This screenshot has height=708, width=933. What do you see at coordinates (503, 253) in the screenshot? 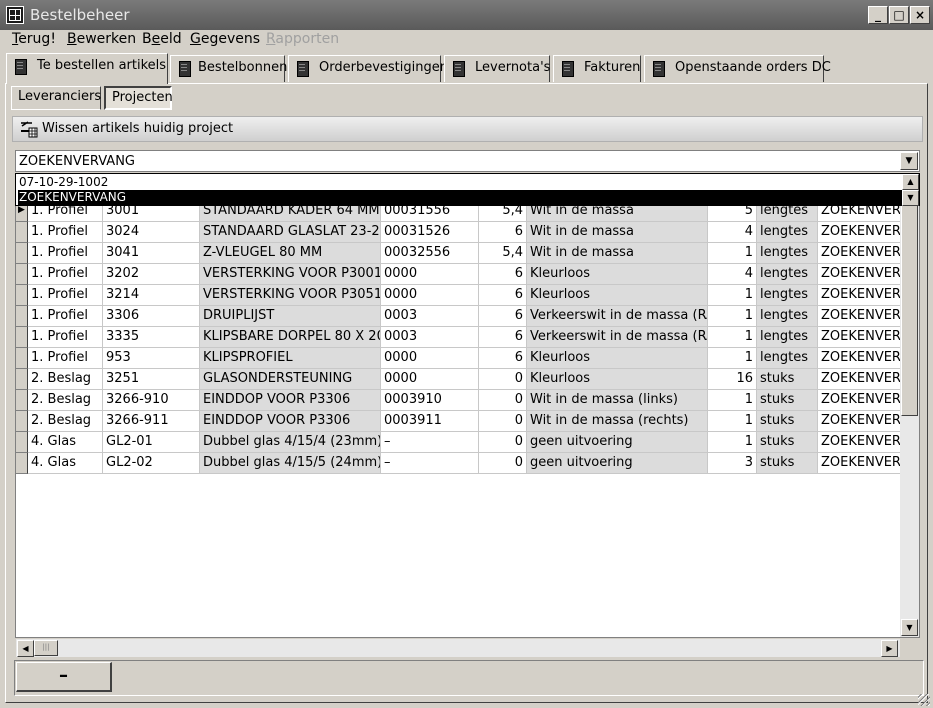
I see `cell-length: 5,4` at bounding box center [503, 253].